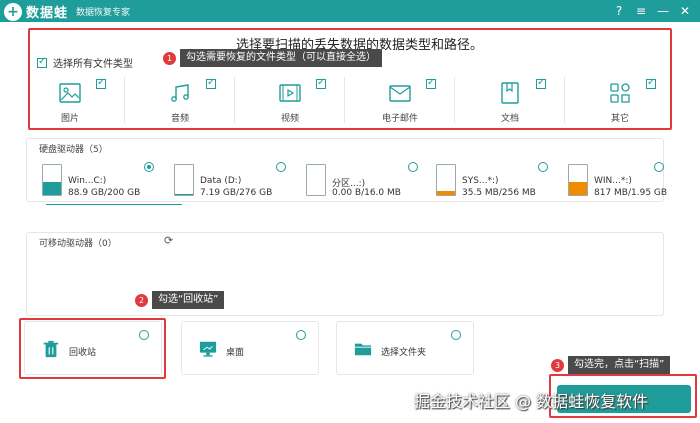 The width and height of the screenshot is (700, 423). Describe the element at coordinates (510, 93) in the screenshot. I see `document-icon` at that location.